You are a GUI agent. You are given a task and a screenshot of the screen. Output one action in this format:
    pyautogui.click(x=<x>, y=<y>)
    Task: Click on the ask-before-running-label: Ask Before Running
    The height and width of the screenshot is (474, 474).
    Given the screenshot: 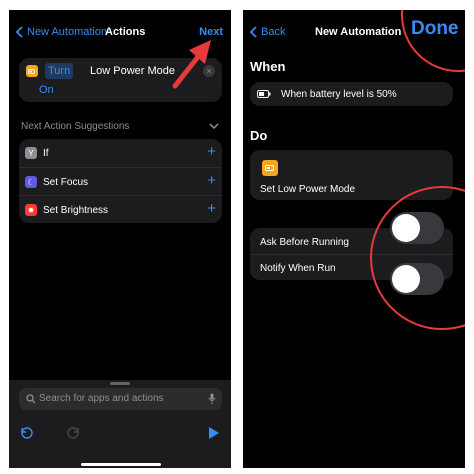 What is the action you would take?
    pyautogui.click(x=304, y=242)
    